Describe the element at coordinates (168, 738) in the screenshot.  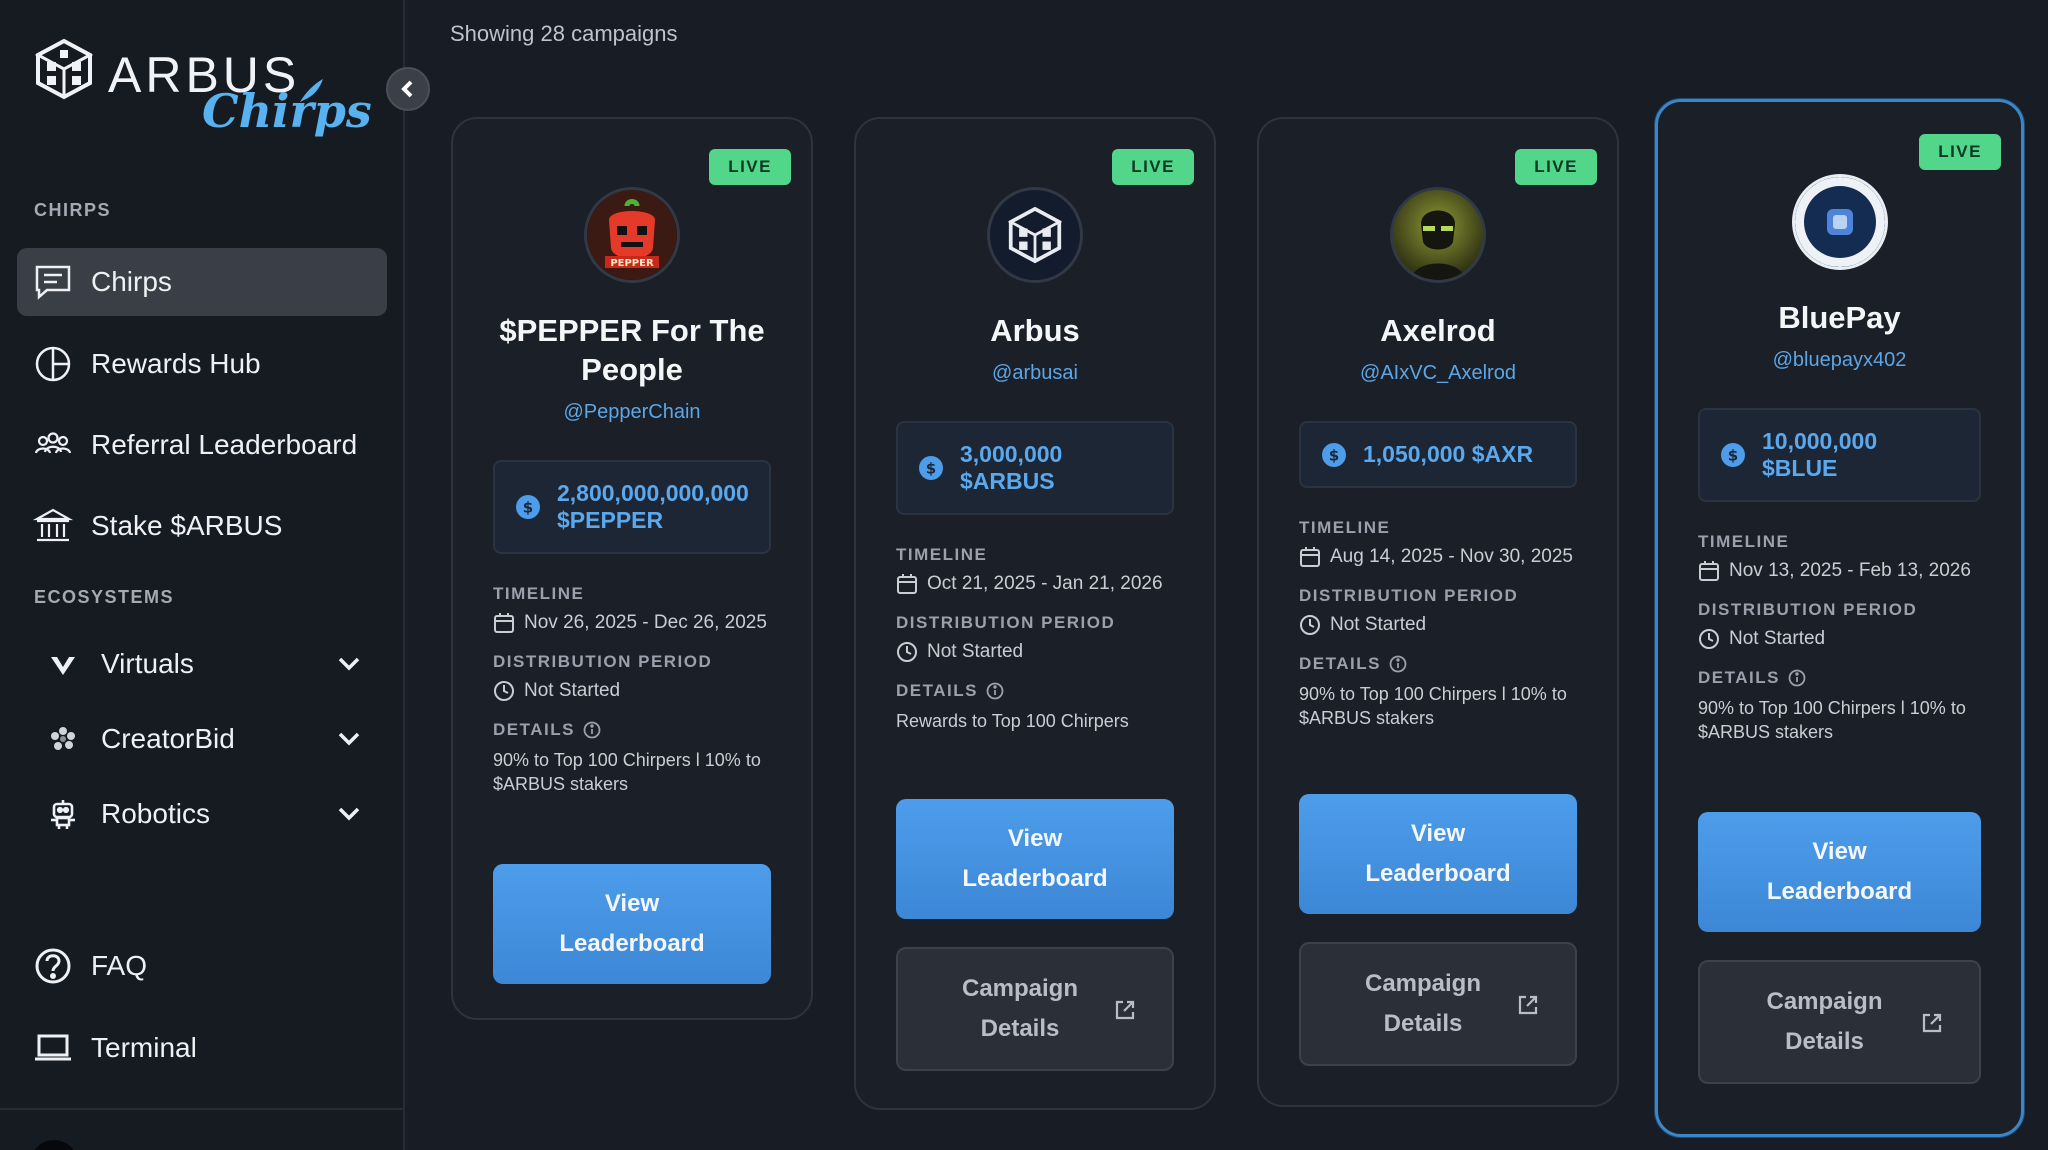
I see `sidebar-item-label: CreatorBid` at that location.